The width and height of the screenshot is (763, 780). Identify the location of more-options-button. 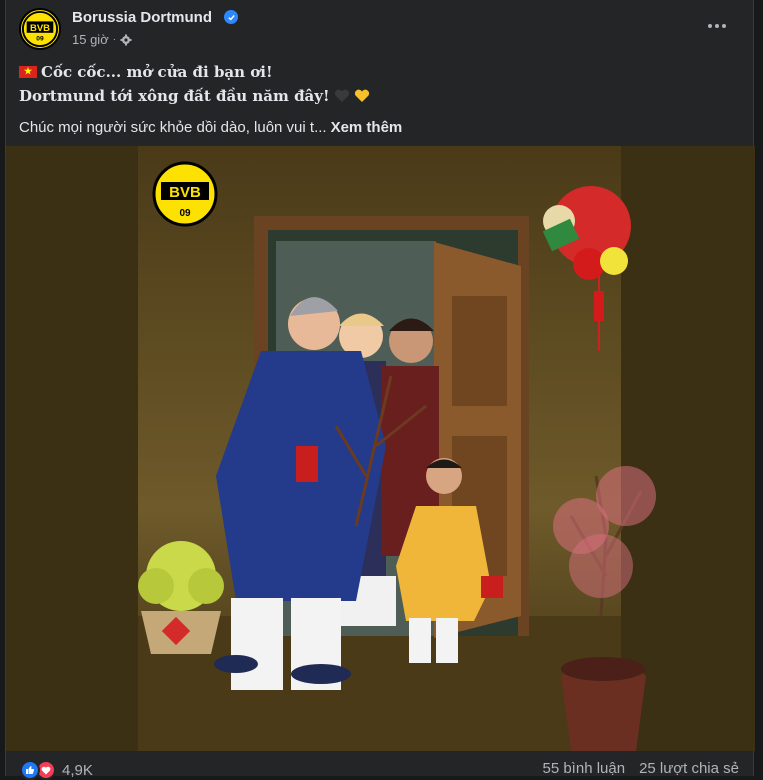
(717, 26).